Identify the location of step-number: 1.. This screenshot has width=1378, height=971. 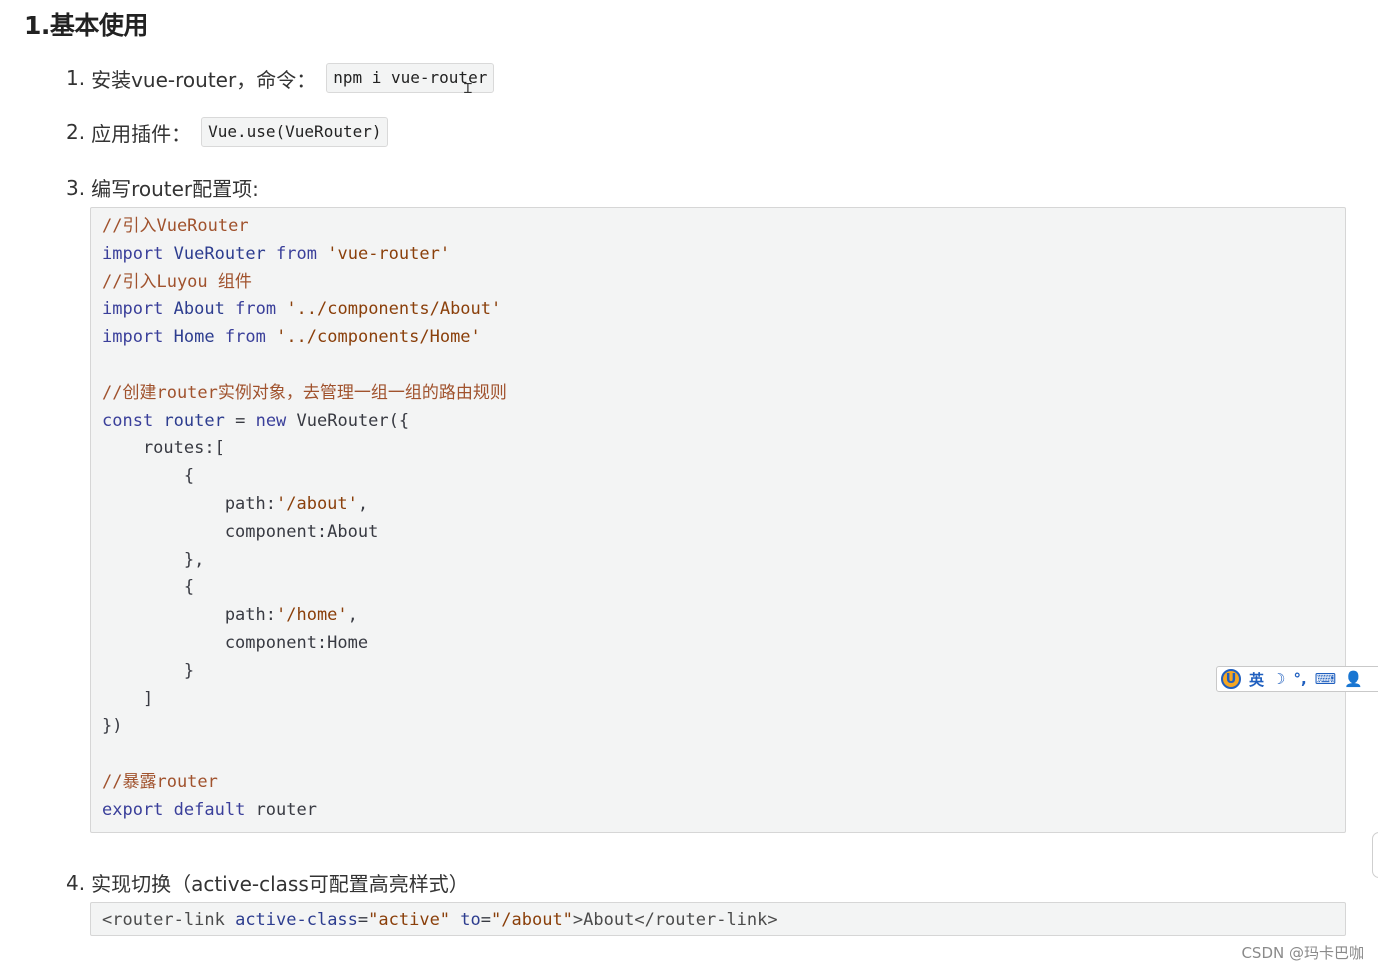
(76, 78).